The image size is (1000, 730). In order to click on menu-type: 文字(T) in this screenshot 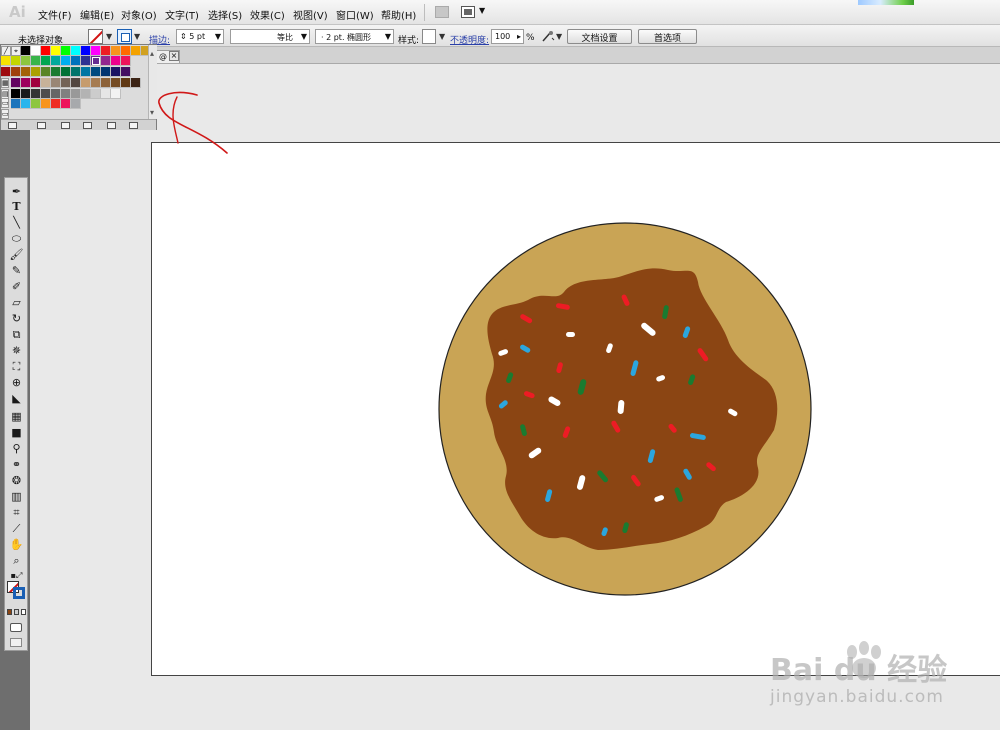, I will do `click(182, 14)`.